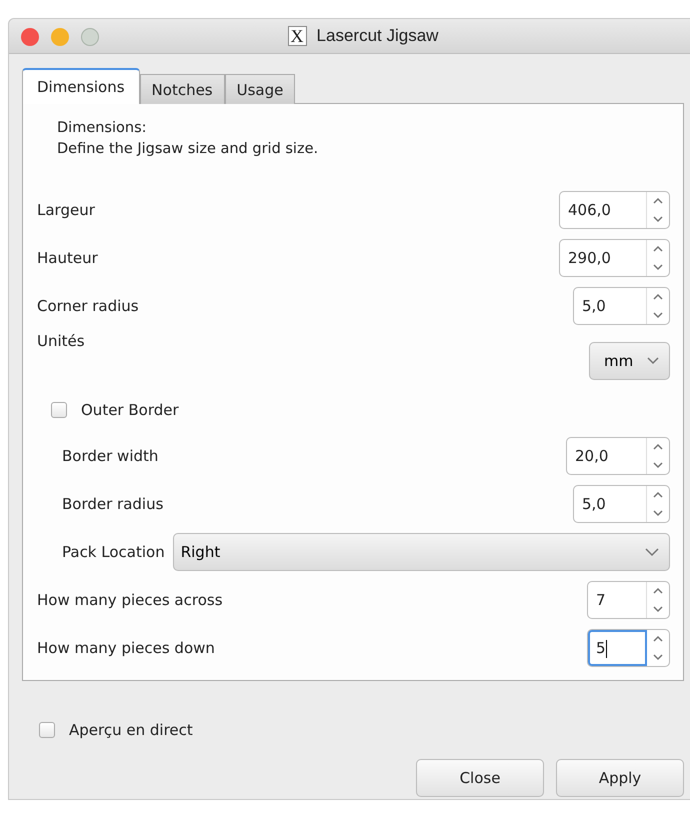 The width and height of the screenshot is (690, 826). What do you see at coordinates (66, 210) in the screenshot?
I see `field-label: Largeur` at bounding box center [66, 210].